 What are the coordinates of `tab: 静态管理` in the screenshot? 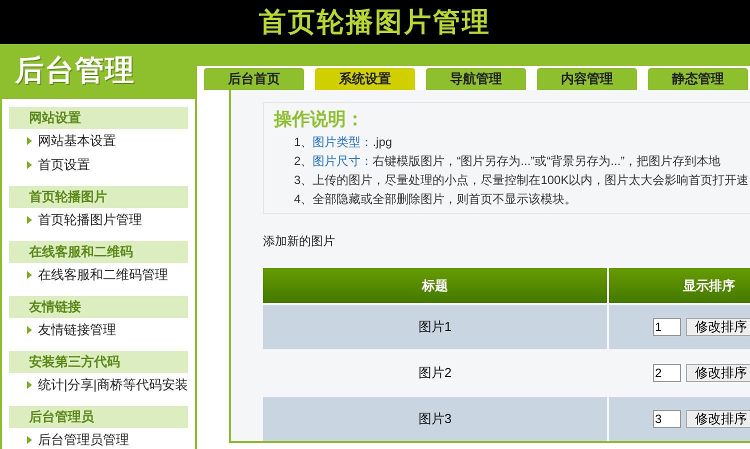 It's located at (698, 79).